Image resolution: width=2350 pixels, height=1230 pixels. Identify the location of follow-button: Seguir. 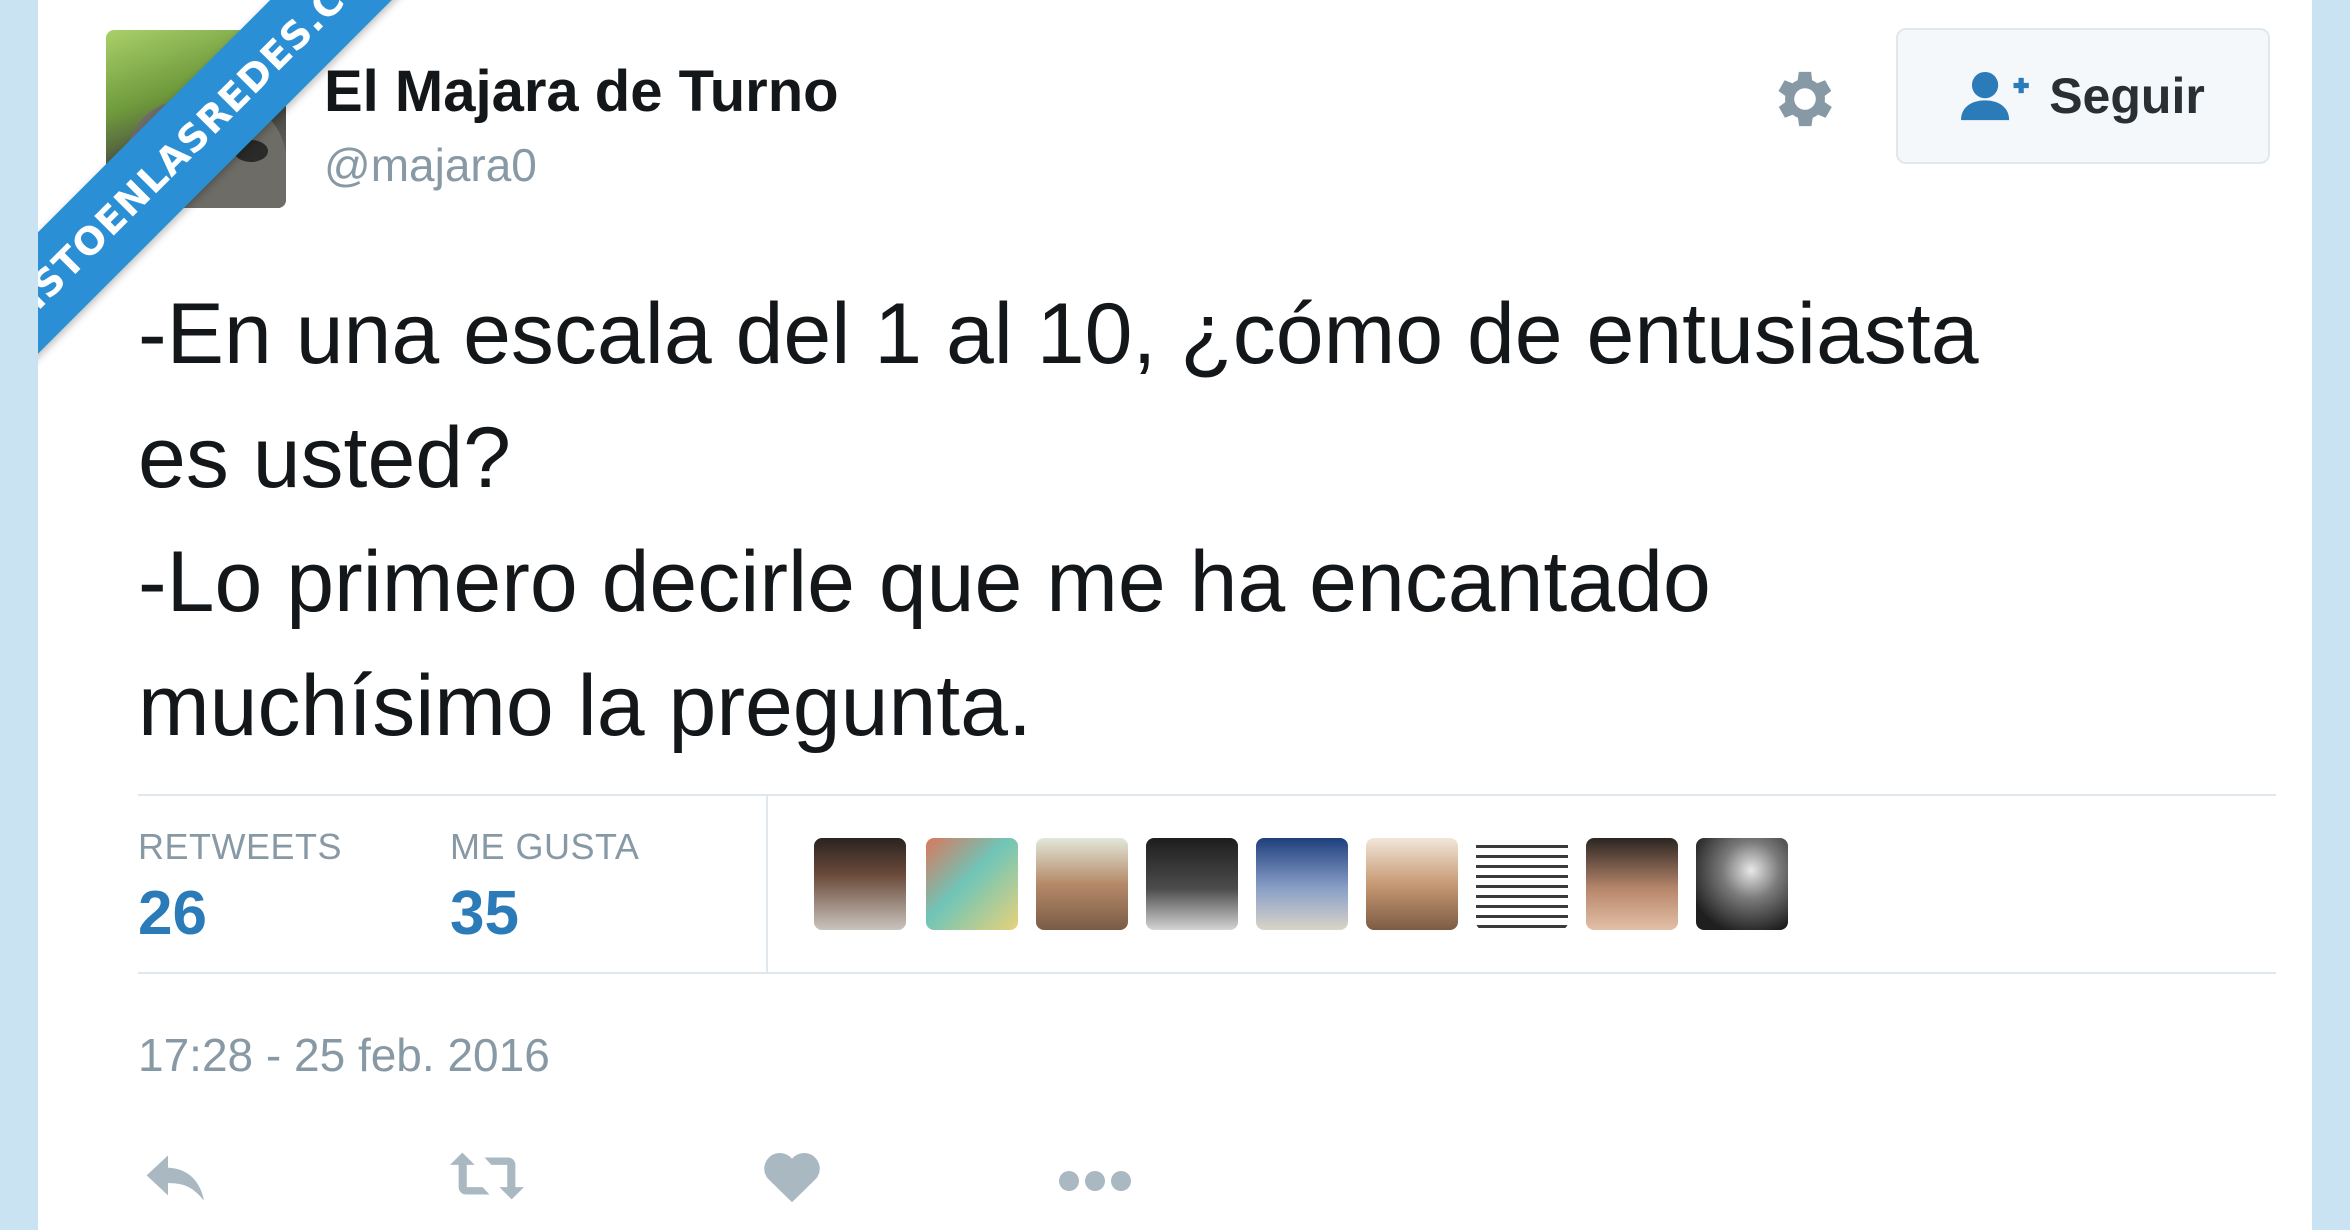
(2083, 96).